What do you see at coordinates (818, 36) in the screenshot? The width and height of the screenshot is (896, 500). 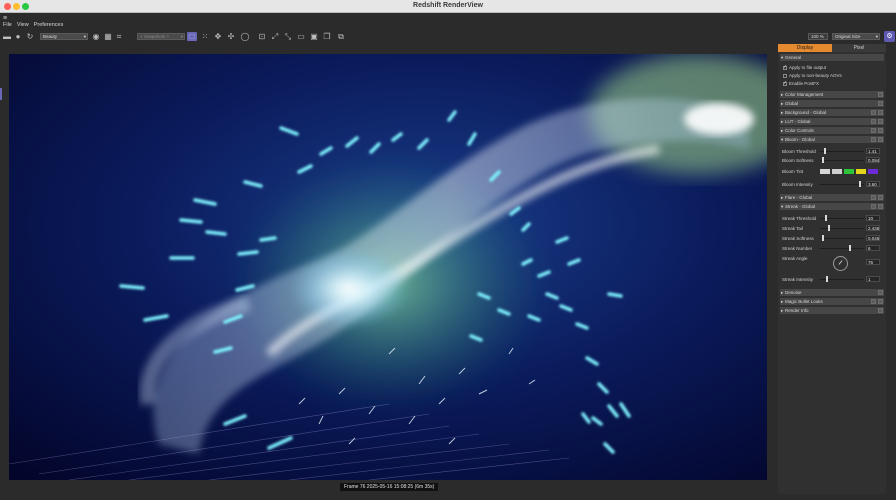 I see `zoom-field: 100 %` at bounding box center [818, 36].